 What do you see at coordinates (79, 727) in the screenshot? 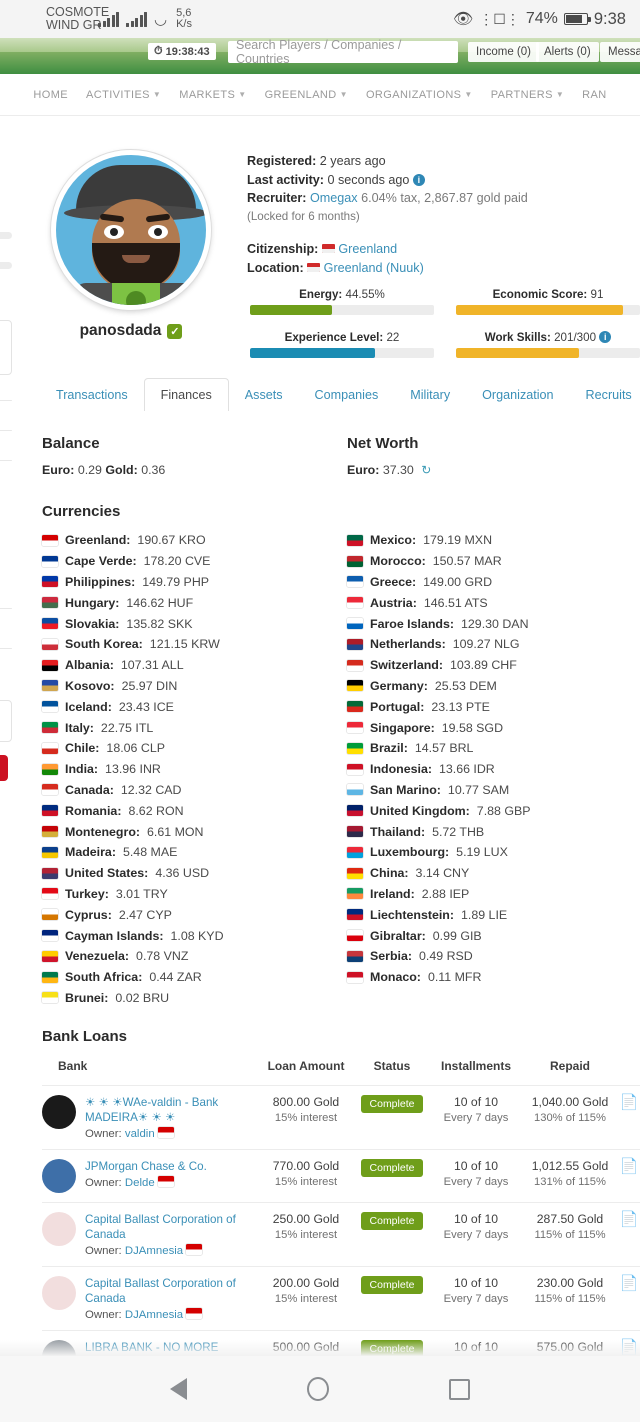
I see `currency-country: Italy:` at bounding box center [79, 727].